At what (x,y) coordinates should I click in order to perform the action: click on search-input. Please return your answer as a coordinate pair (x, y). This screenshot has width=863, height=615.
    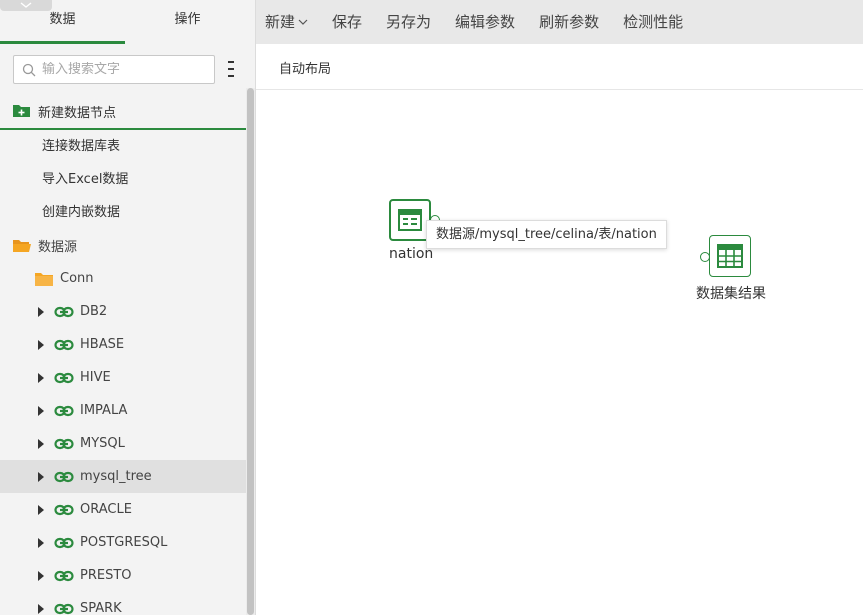
    Looking at the image, I should click on (122, 69).